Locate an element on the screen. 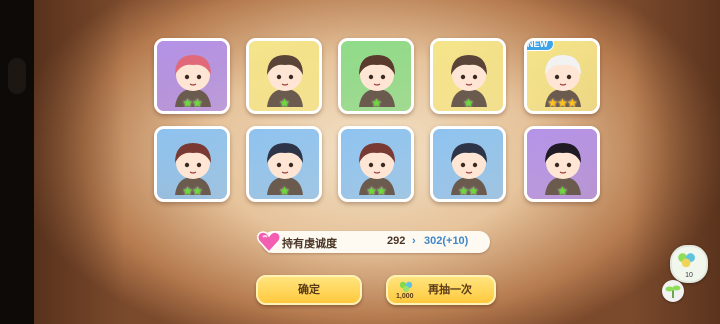  sprout-icon is located at coordinates (673, 291).